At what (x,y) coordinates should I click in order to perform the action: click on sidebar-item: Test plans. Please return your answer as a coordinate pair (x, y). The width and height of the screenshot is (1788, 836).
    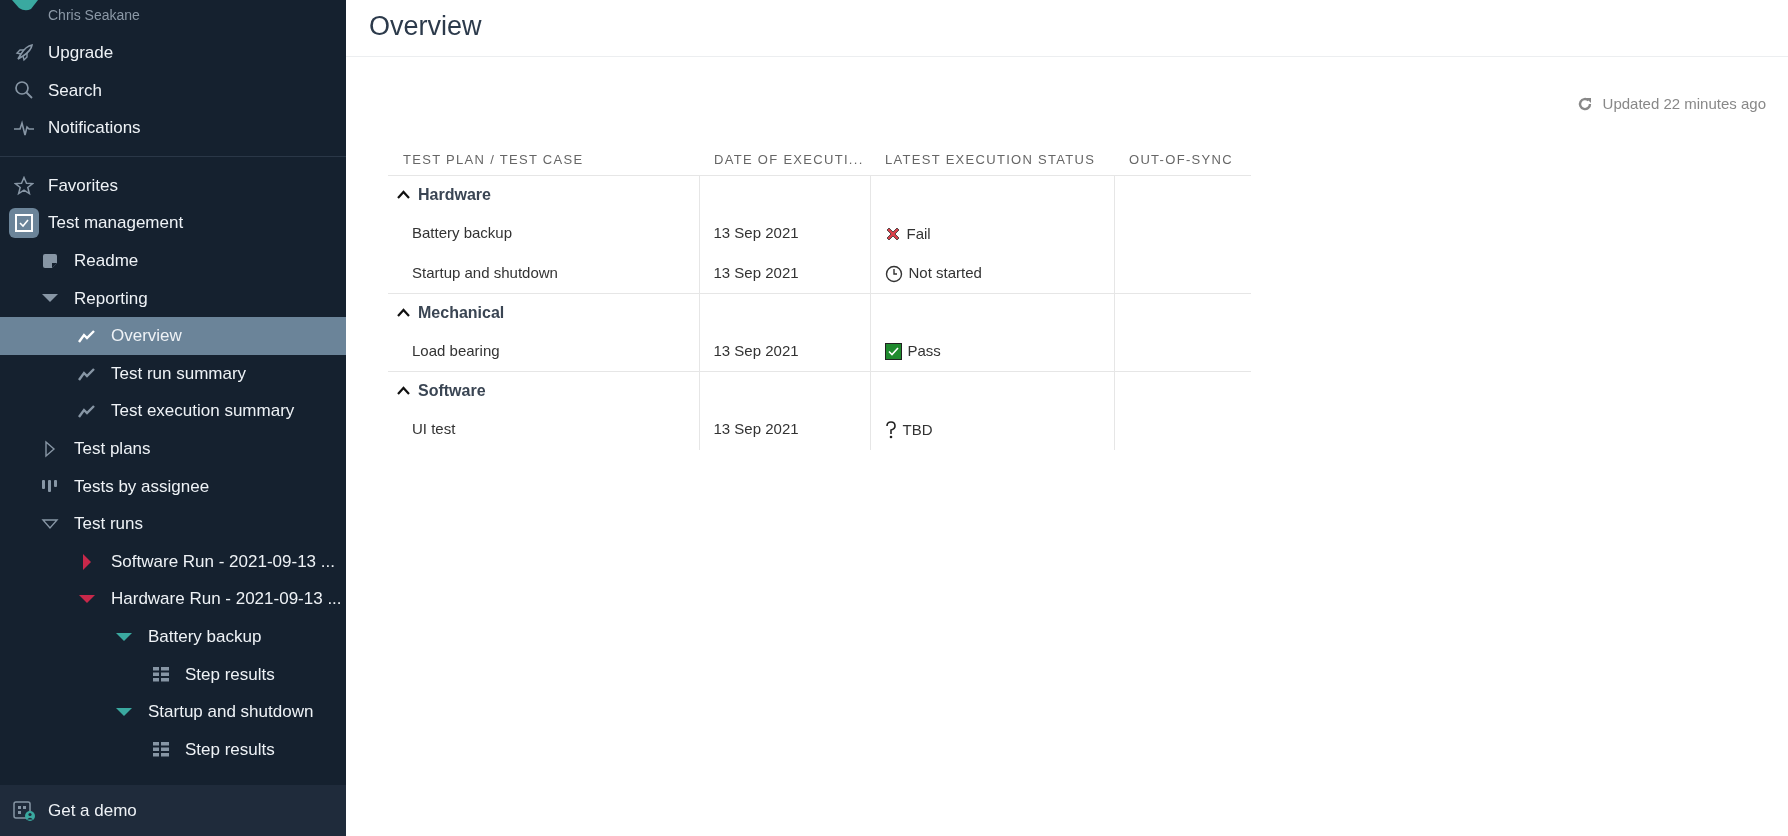
    Looking at the image, I should click on (173, 448).